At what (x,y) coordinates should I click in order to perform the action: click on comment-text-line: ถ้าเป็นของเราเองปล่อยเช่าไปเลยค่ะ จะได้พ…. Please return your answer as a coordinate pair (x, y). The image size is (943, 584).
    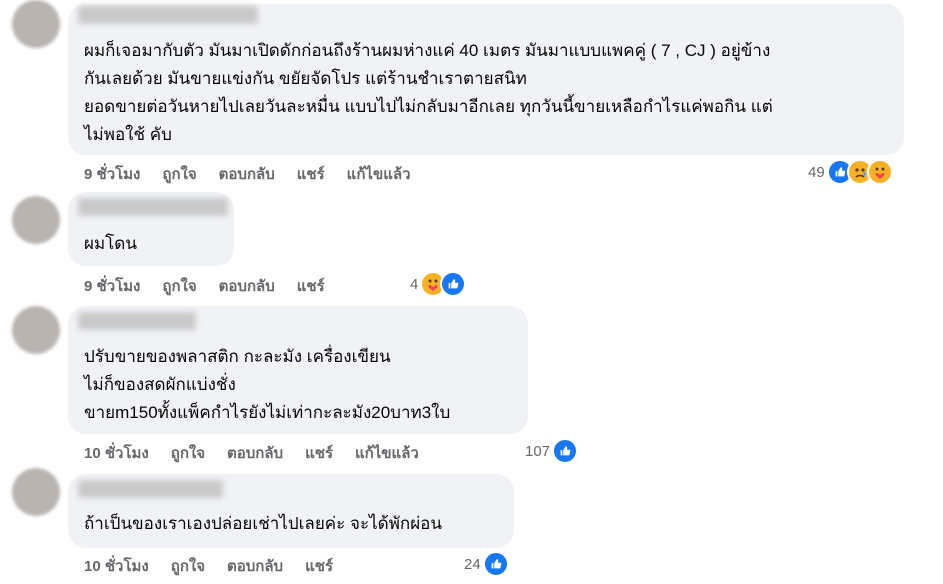
    Looking at the image, I should click on (263, 523).